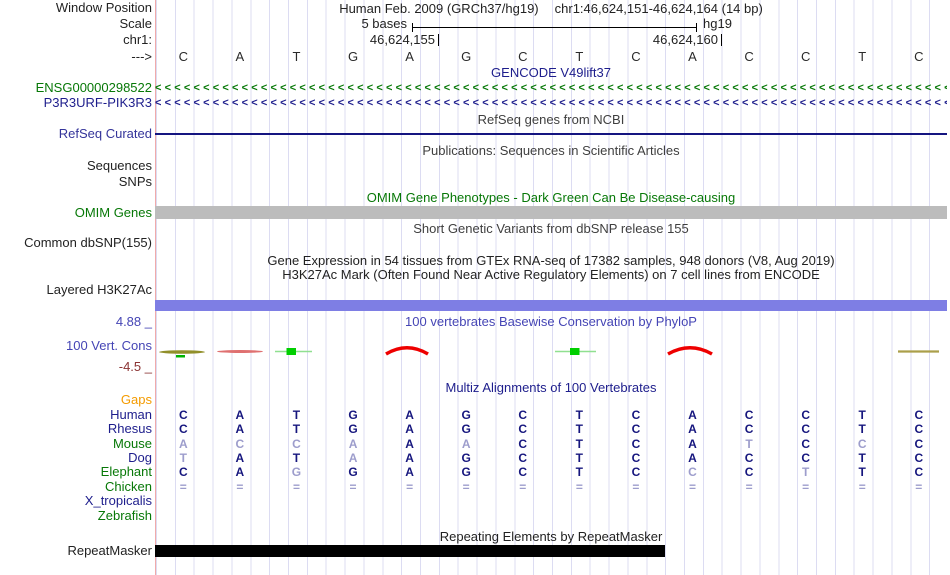 The height and width of the screenshot is (575, 950). I want to click on base-sequence-row: CATGAGCTCACCTC, so click(551, 56).